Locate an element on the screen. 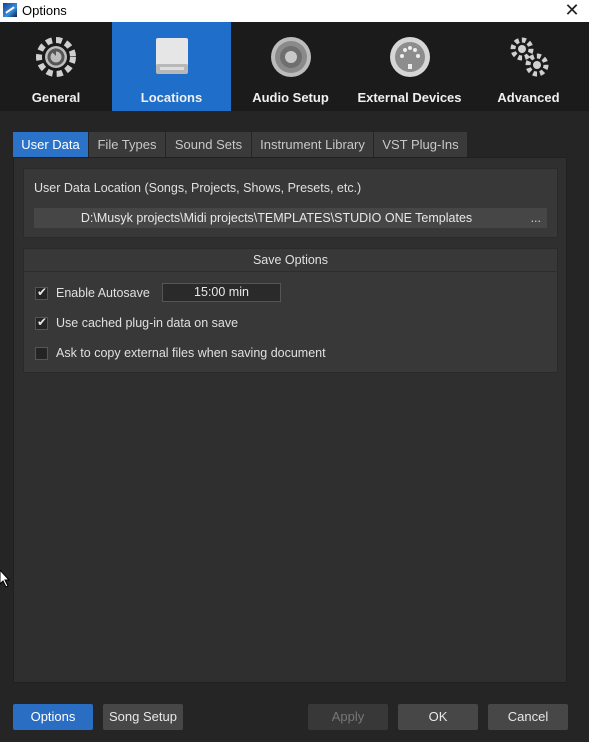  category-label: Audio Setup is located at coordinates (290, 97).